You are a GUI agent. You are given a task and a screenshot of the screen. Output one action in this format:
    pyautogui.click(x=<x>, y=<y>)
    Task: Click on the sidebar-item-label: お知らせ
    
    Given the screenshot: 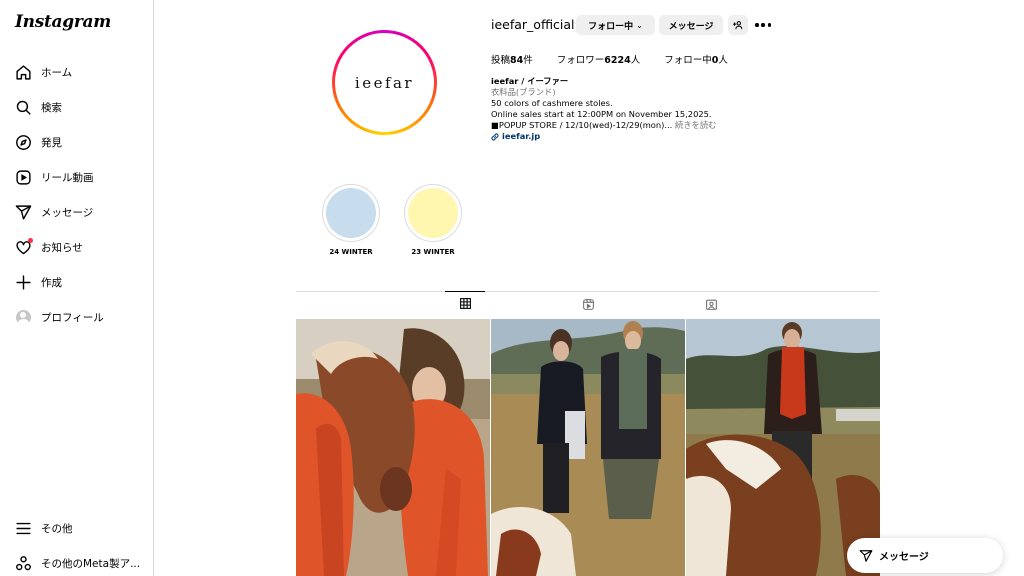 What is the action you would take?
    pyautogui.click(x=62, y=247)
    